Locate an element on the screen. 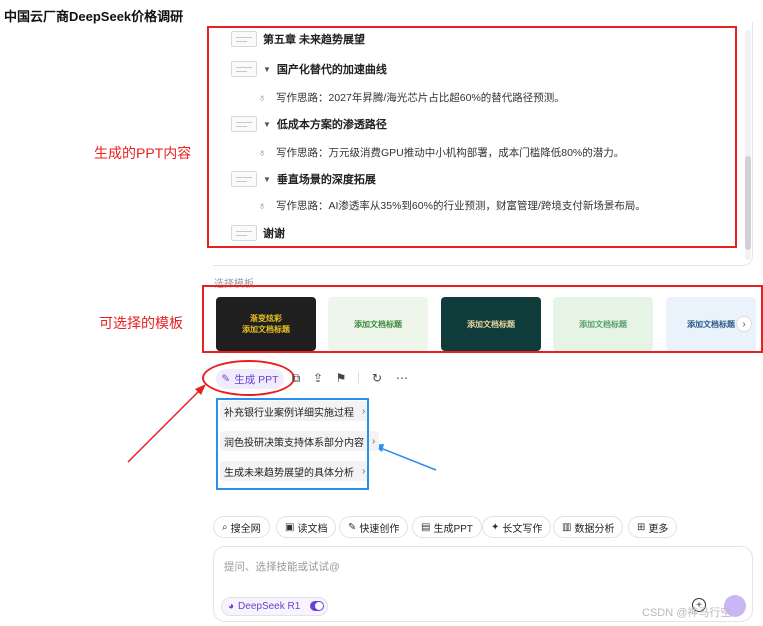  model-label: DeepSeek R1 is located at coordinates (269, 606).